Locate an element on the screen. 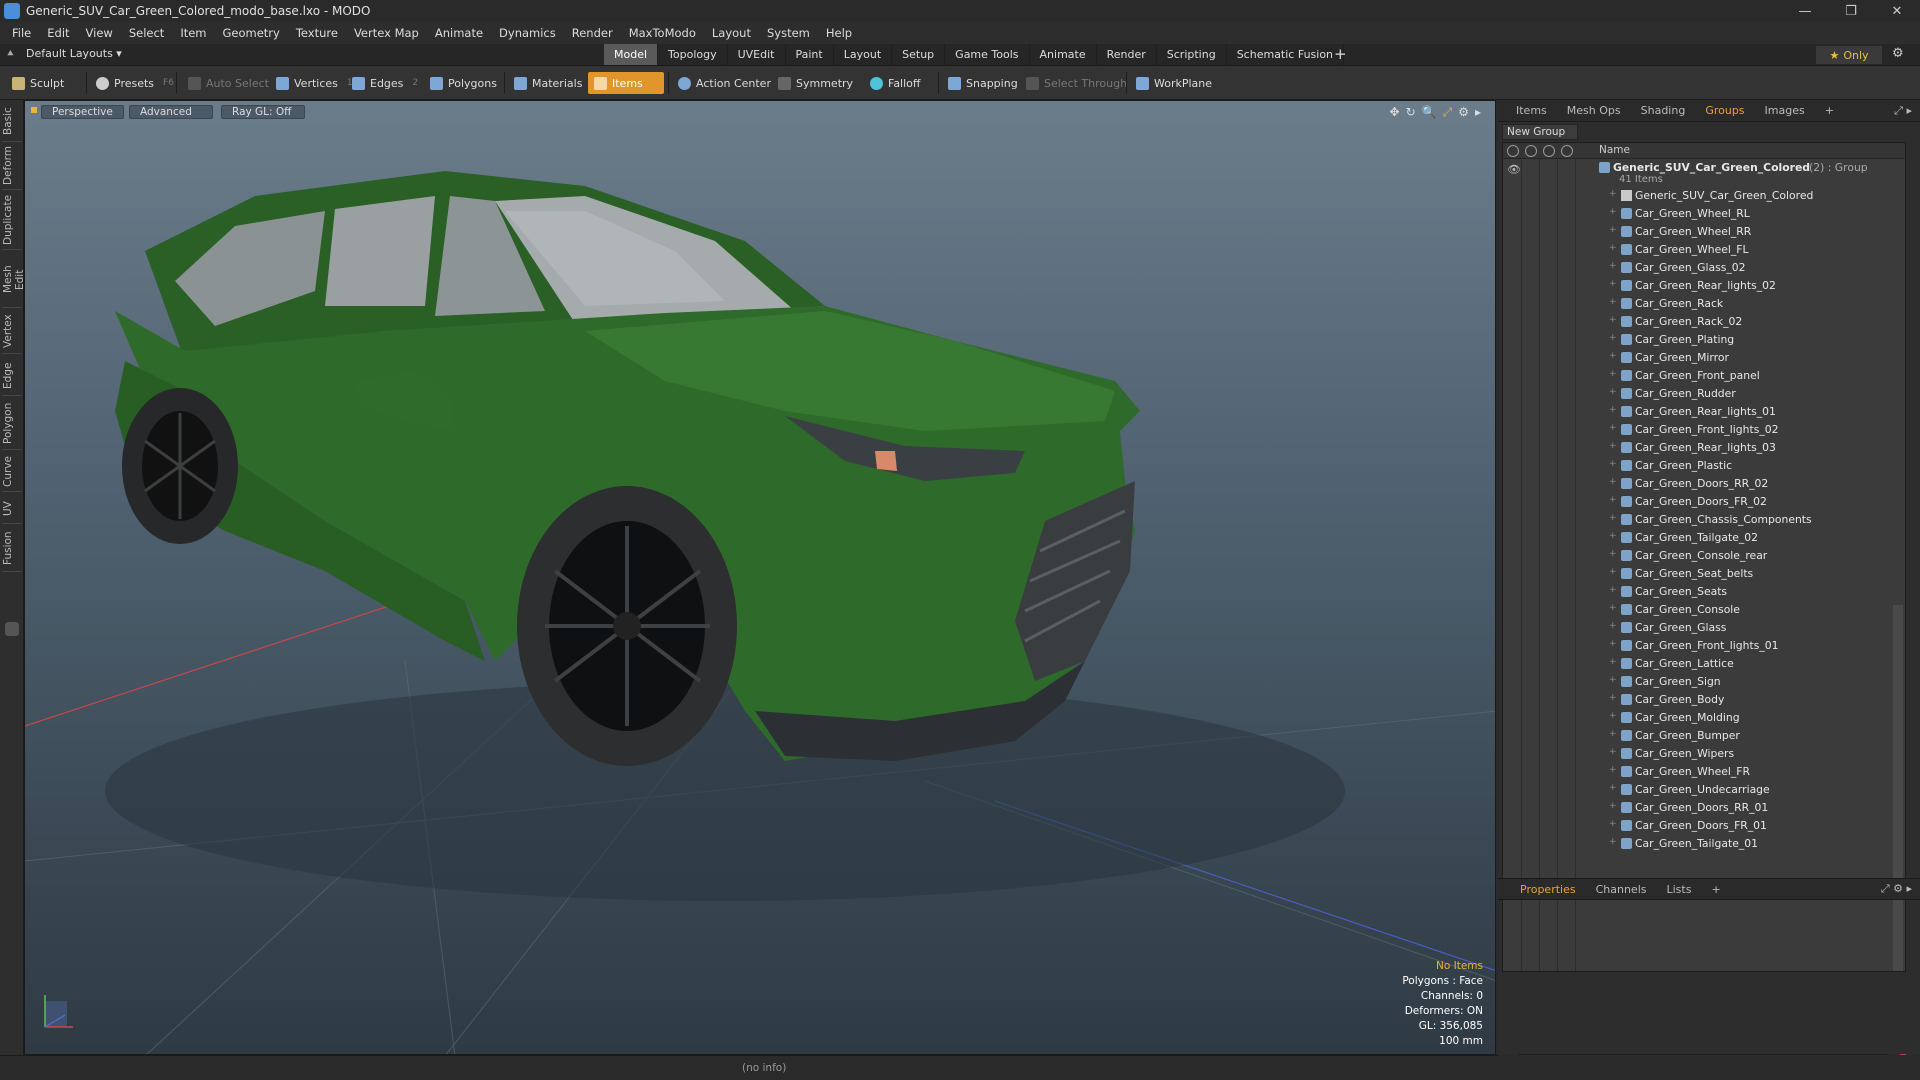  tab-channels: Channels is located at coordinates (1621, 889).